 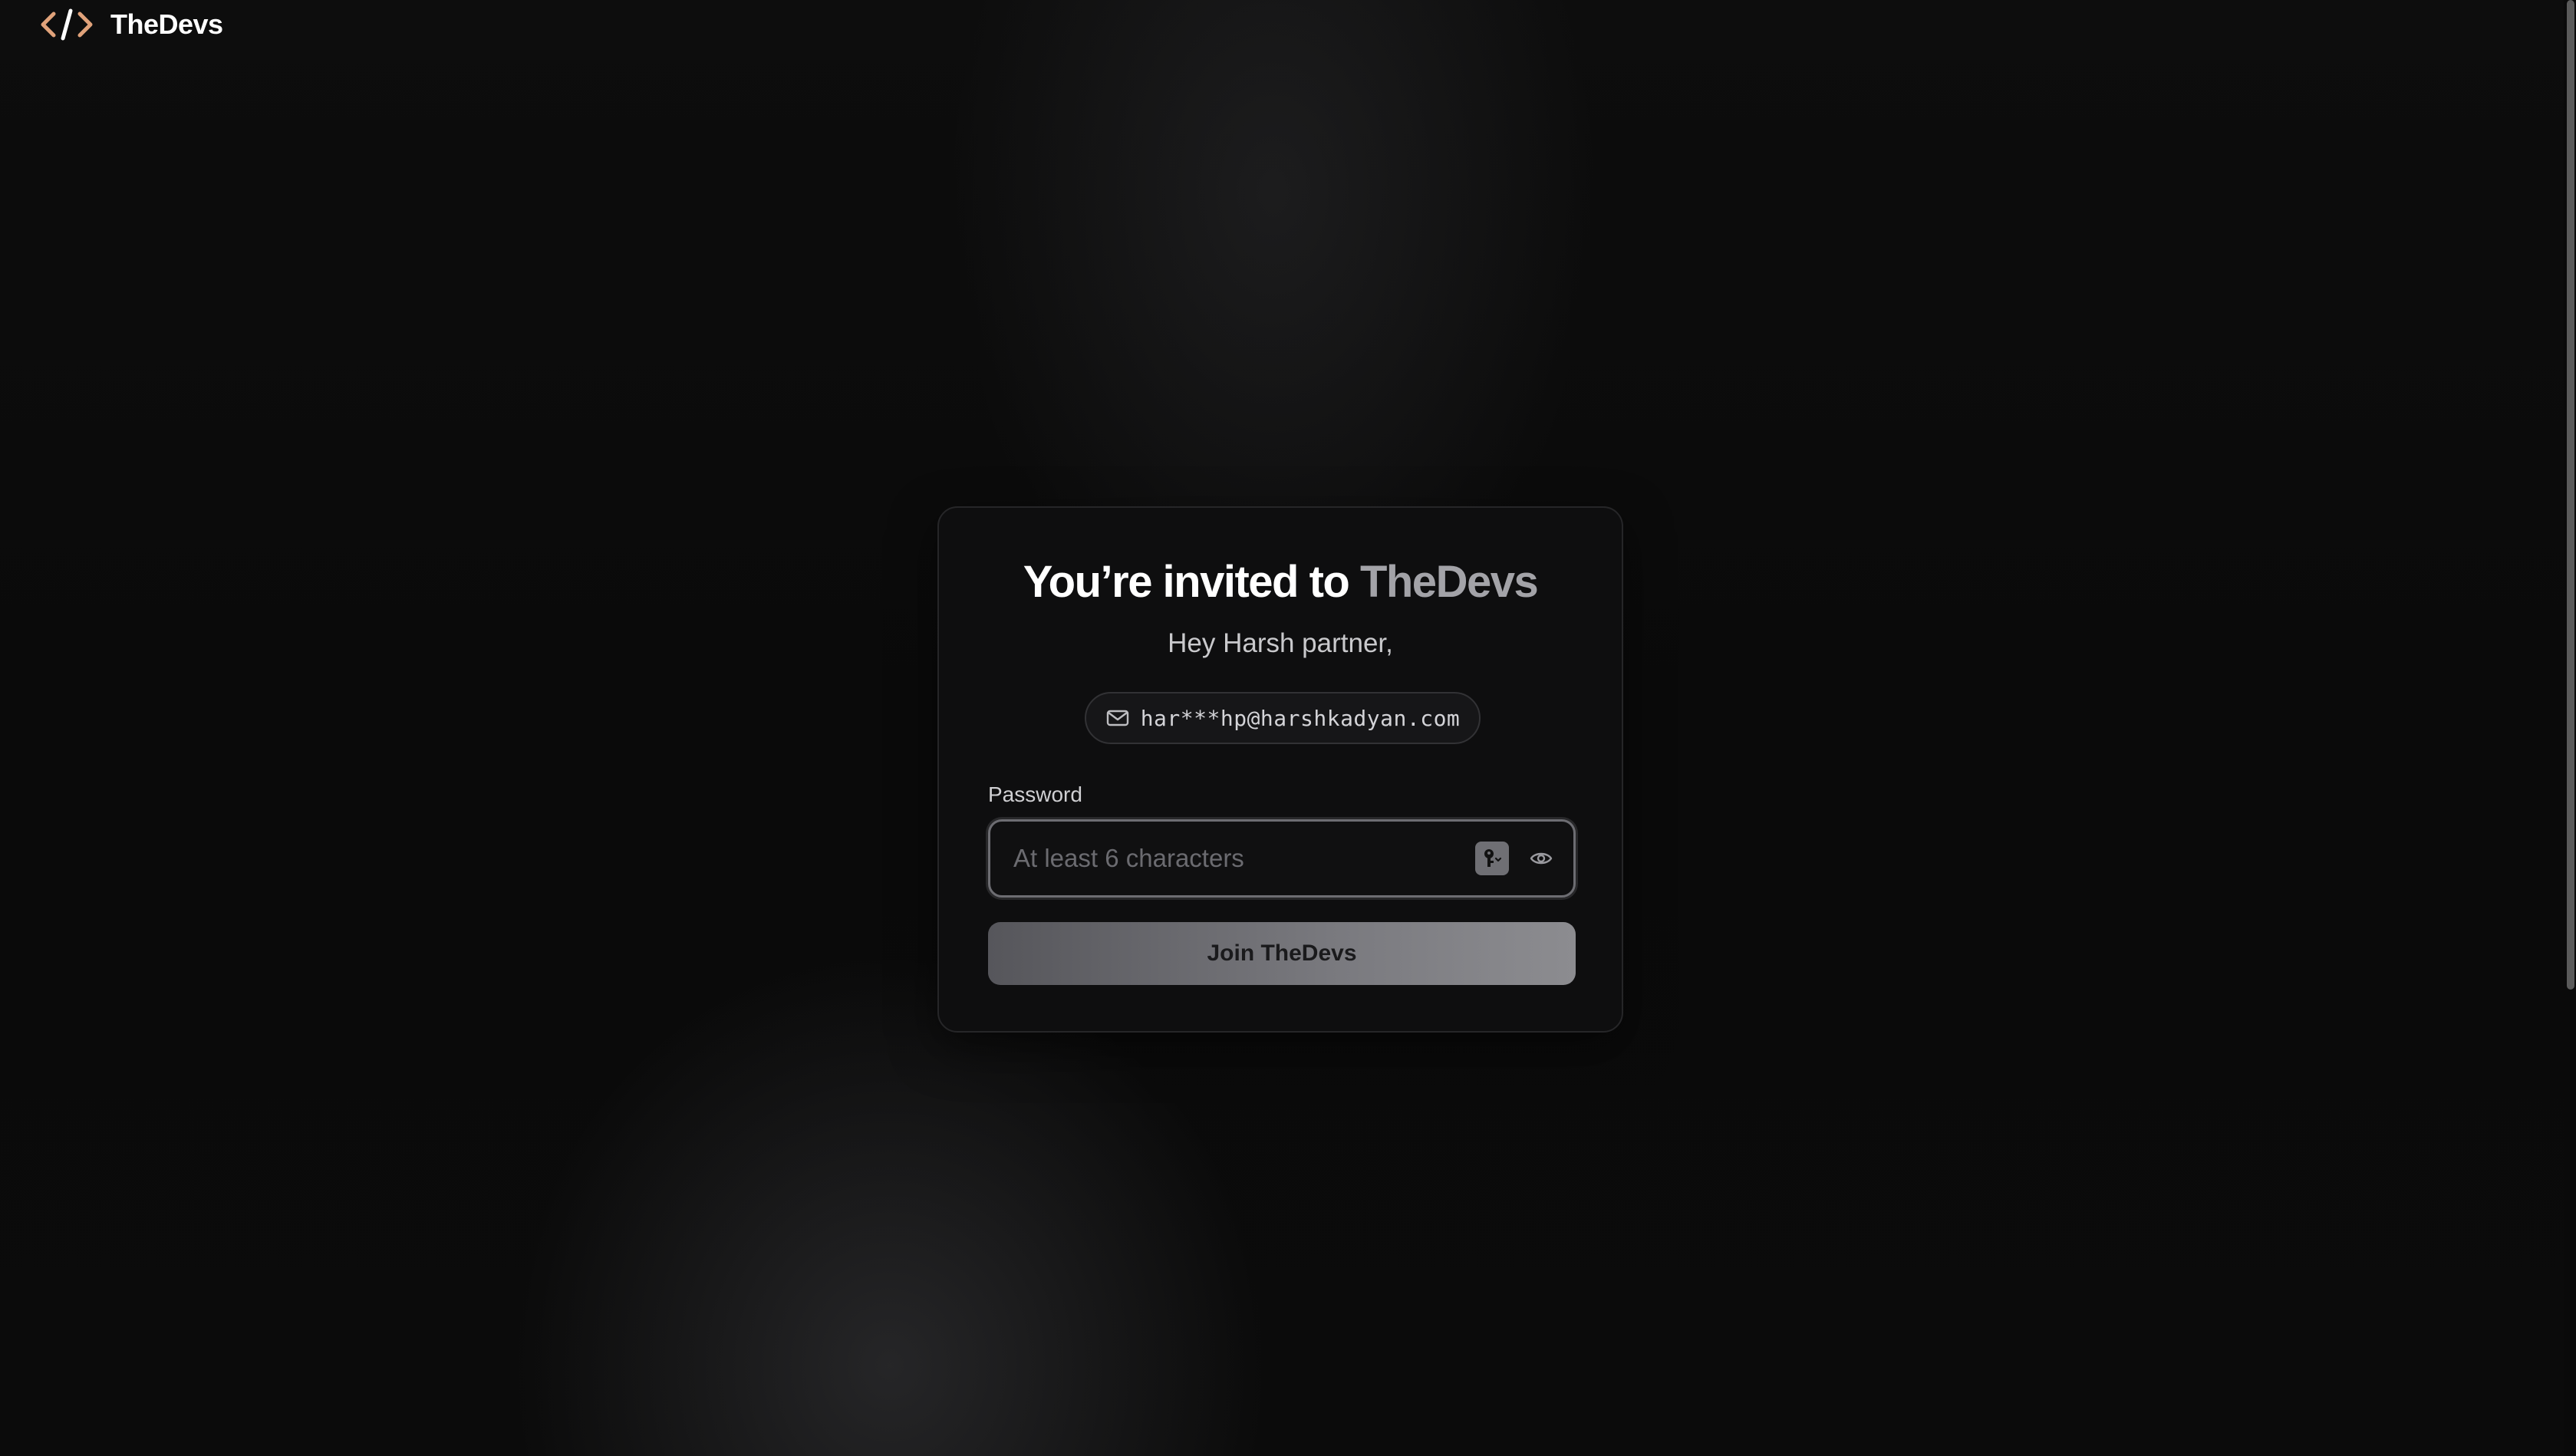 I want to click on page-title: You’re invited to TheDevs, so click(x=1280, y=582).